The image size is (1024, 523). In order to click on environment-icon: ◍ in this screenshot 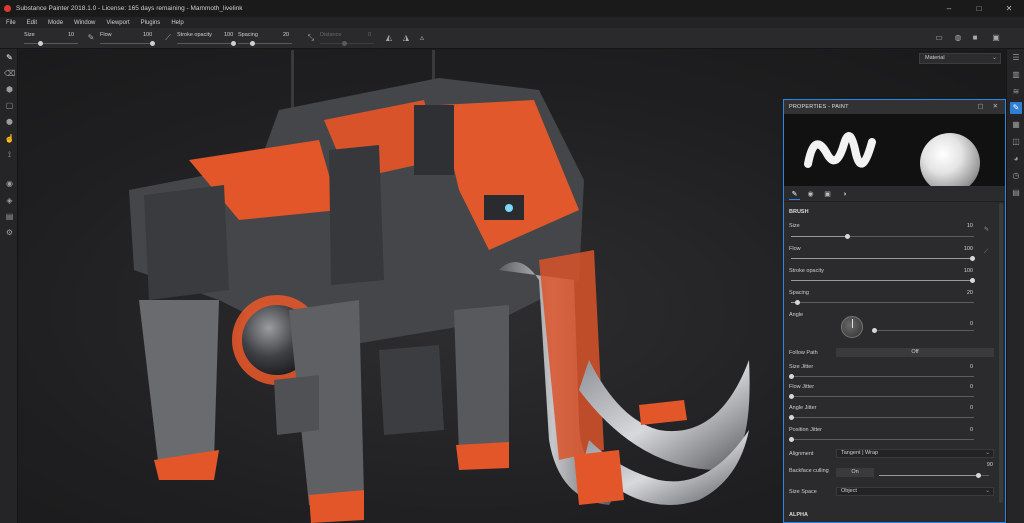, I will do `click(958, 38)`.